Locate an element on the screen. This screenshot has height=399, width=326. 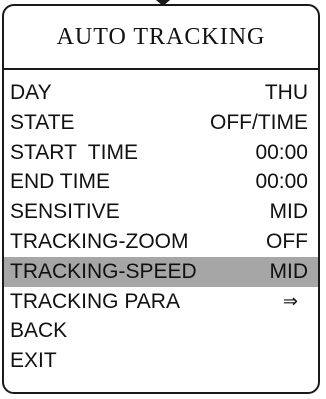
menu-item-exit: EXIT is located at coordinates (161, 361).